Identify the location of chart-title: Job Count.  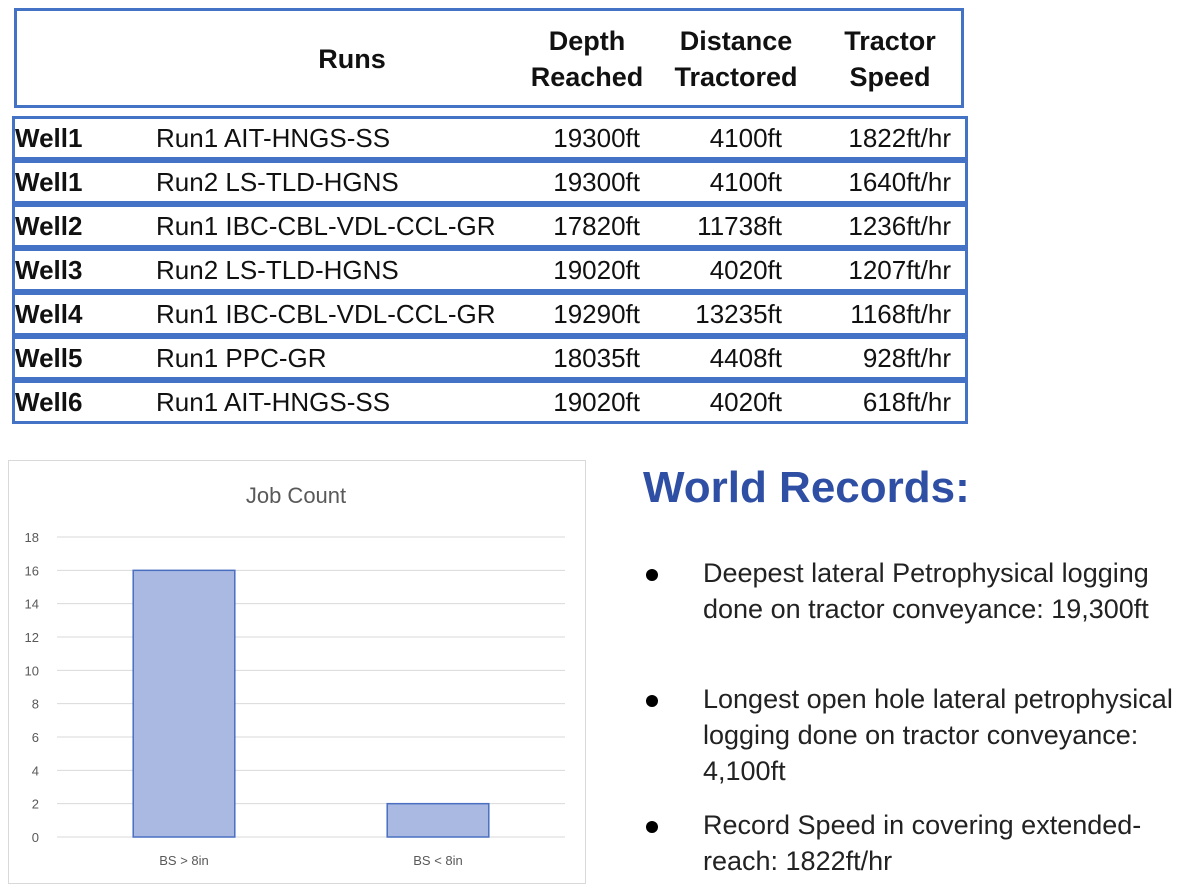
(296, 495).